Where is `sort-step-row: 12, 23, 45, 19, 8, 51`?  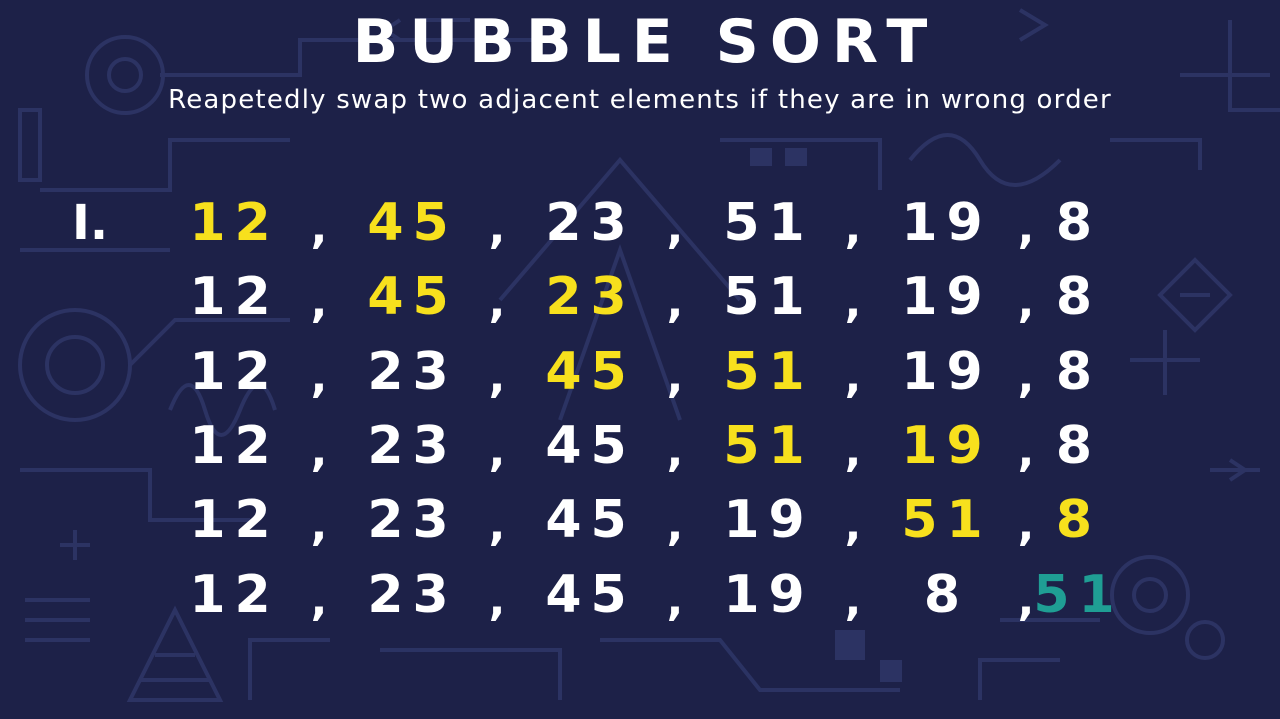
sort-step-row: 12, 23, 45, 19, 8, 51 is located at coordinates (640, 595).